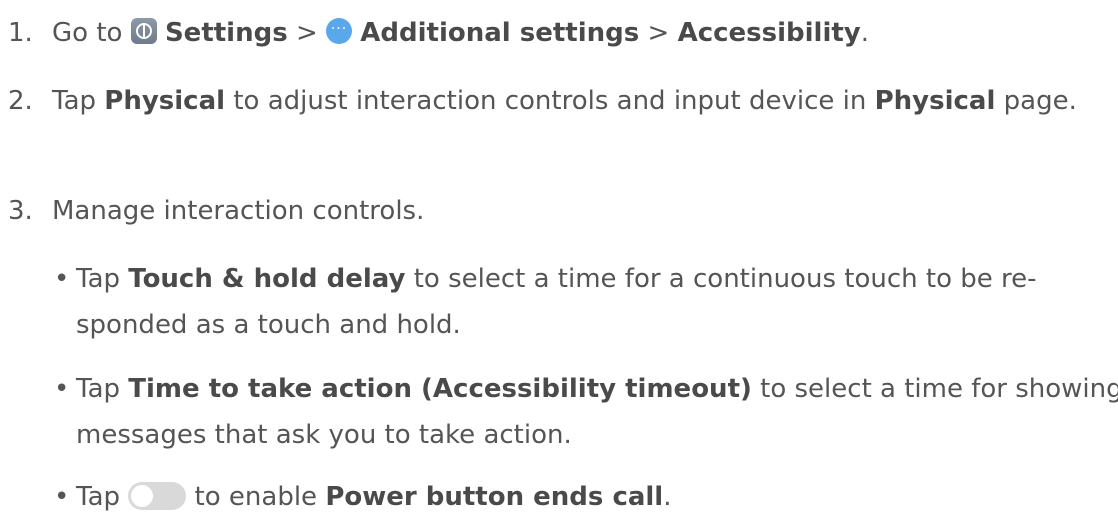 The height and width of the screenshot is (530, 1118). I want to click on step-number: 3., so click(20, 211).